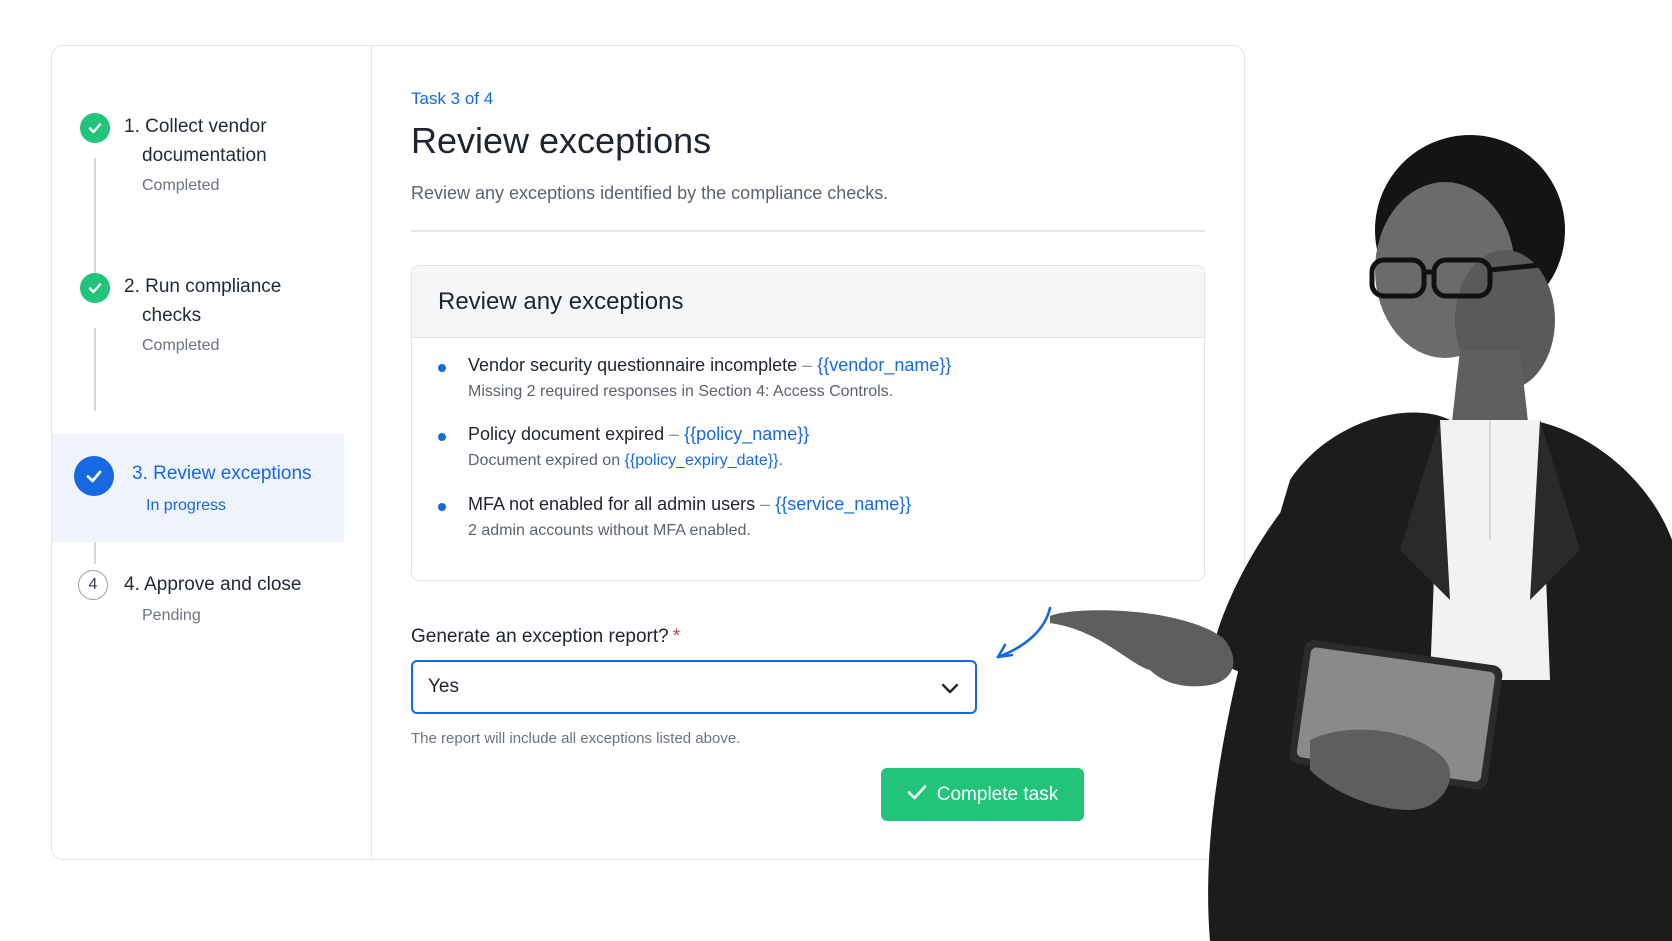 This screenshot has height=941, width=1672. What do you see at coordinates (443, 686) in the screenshot?
I see `select-value: Yes` at bounding box center [443, 686].